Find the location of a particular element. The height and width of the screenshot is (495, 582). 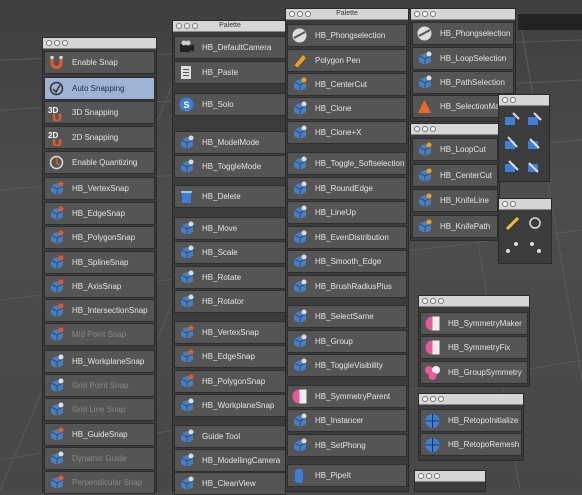

tools-item-hb-edgesnap: HB_EdgeSnap is located at coordinates (230, 356).